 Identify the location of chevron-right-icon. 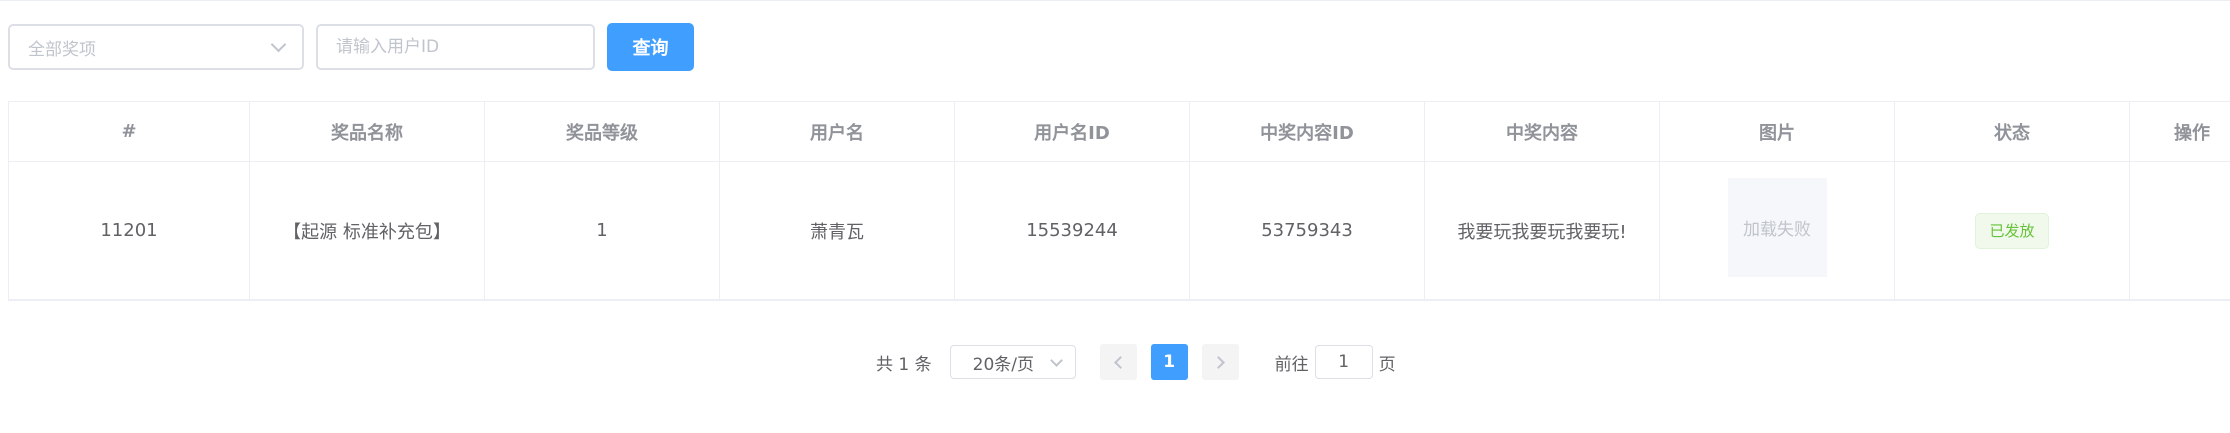
(1218, 362).